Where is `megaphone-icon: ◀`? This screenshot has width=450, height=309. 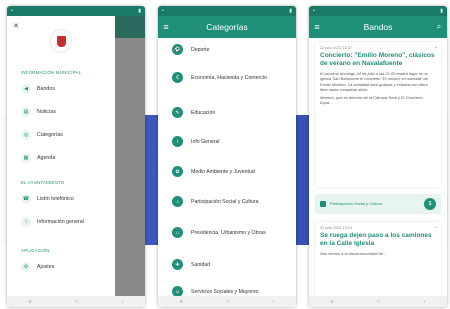
megaphone-icon: ◀ is located at coordinates (26, 89).